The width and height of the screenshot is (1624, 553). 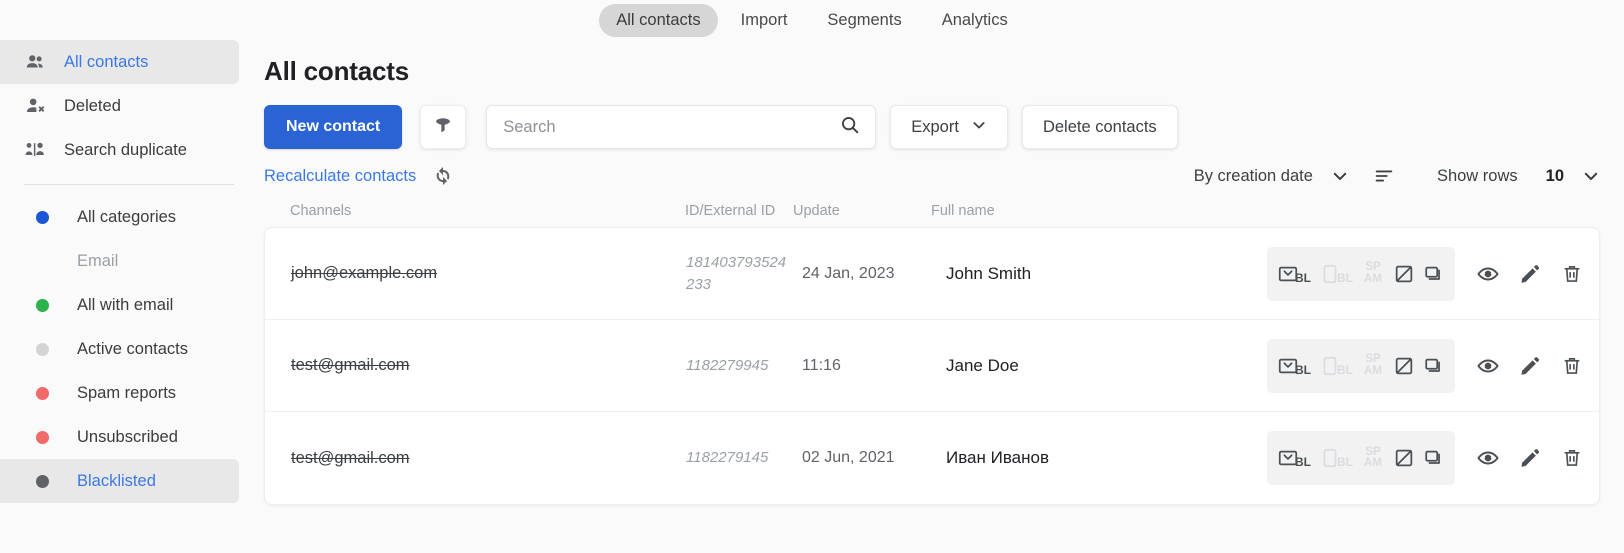 I want to click on sidebar-group-email: Email, so click(x=119, y=261).